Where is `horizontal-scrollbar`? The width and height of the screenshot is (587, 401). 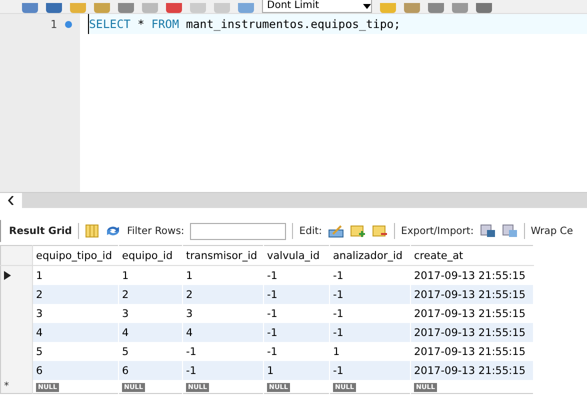
horizontal-scrollbar is located at coordinates (304, 200).